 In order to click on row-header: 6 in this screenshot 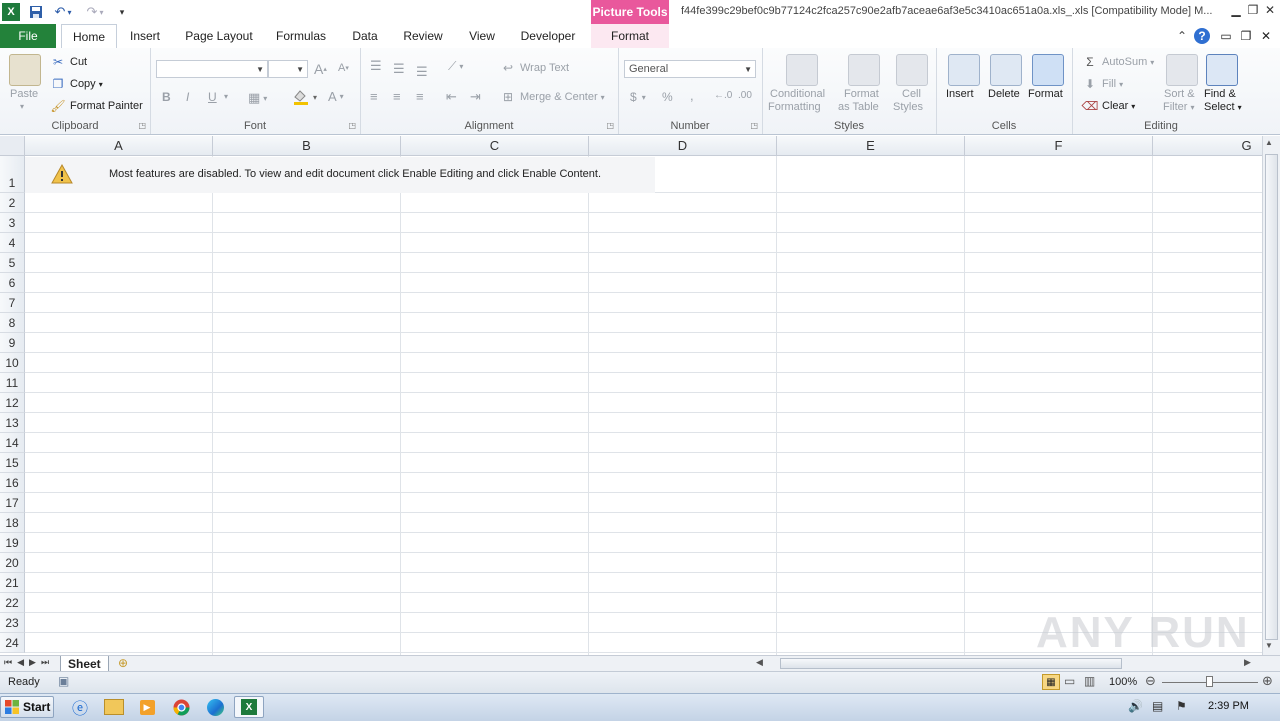, I will do `click(12, 283)`.